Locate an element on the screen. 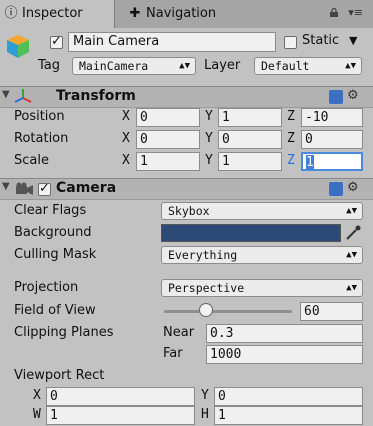 Image resolution: width=373 pixels, height=426 pixels. scale-z-value: 1 is located at coordinates (310, 162).